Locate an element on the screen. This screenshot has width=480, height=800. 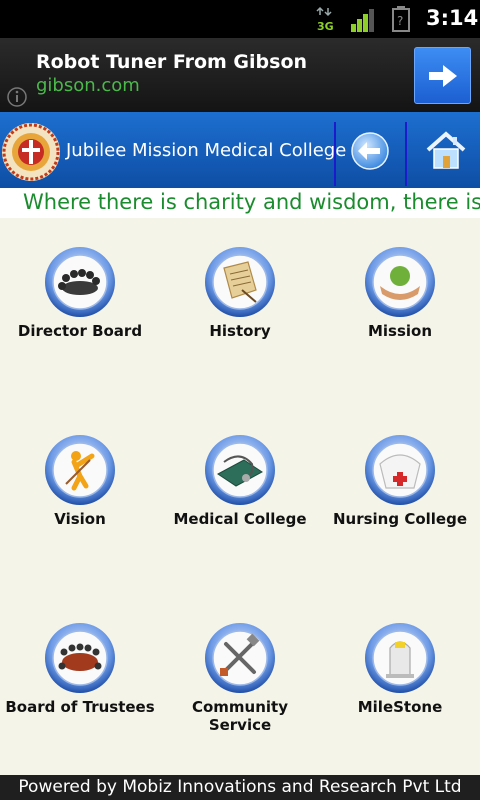
clock-time: 3:14 is located at coordinates (452, 18).